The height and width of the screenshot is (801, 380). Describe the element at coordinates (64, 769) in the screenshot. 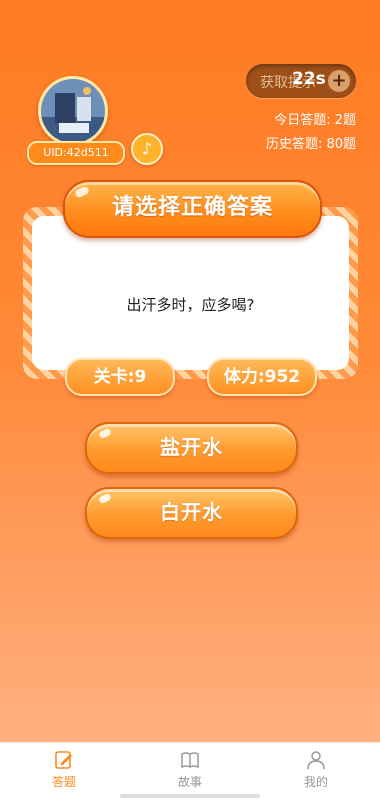

I see `tab-answer: 答题` at that location.